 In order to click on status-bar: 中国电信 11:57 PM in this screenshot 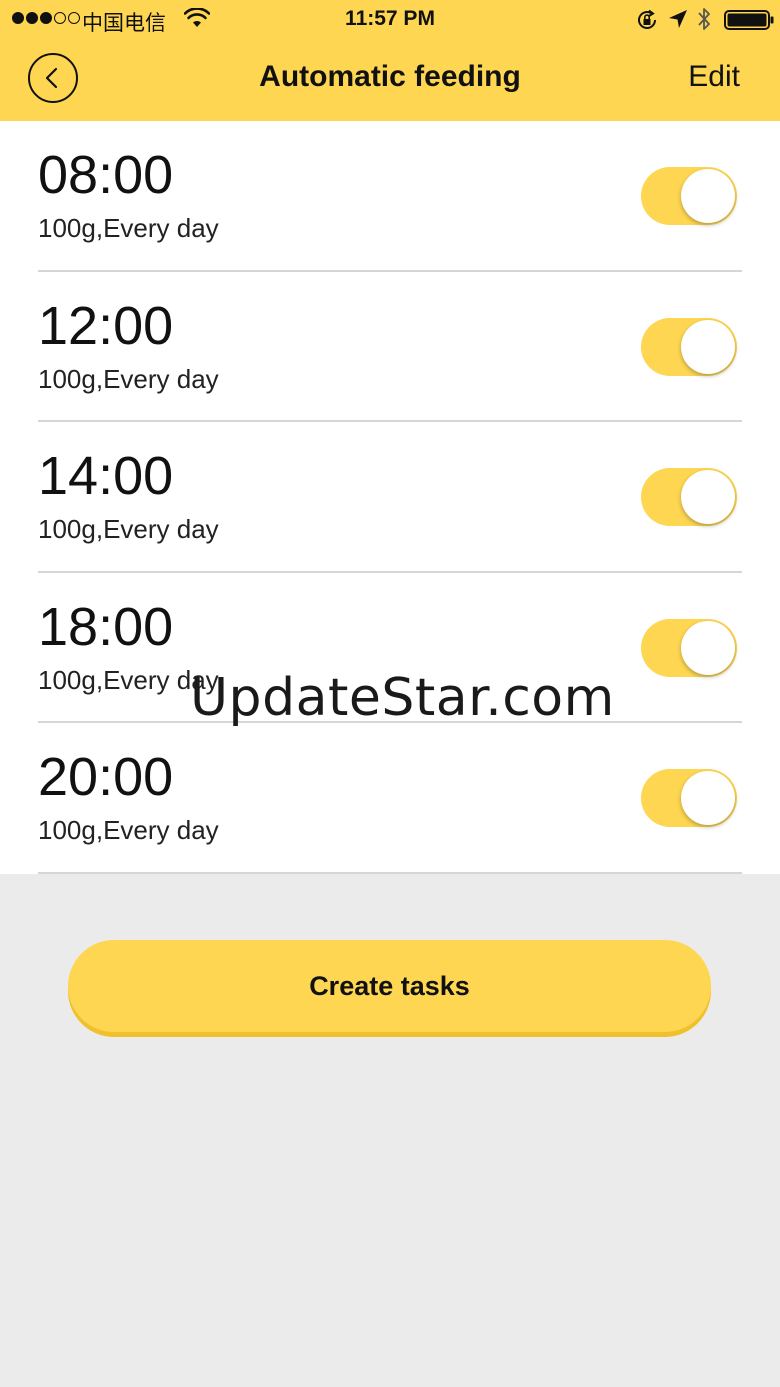, I will do `click(390, 20)`.